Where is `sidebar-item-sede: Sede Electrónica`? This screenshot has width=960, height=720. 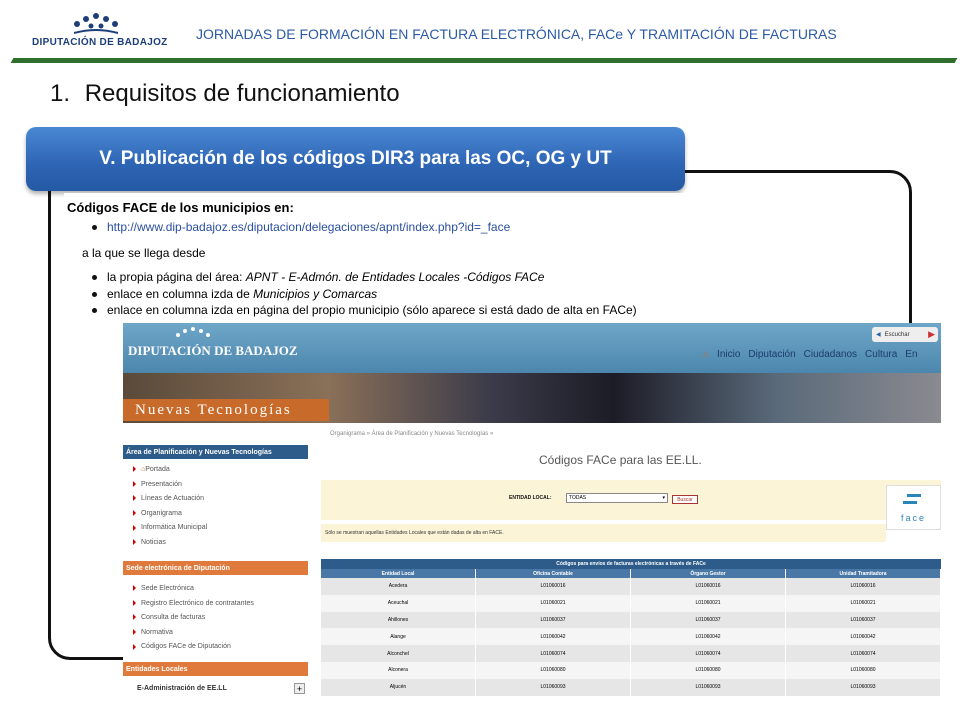 sidebar-item-sede: Sede Electrónica is located at coordinates (193, 589).